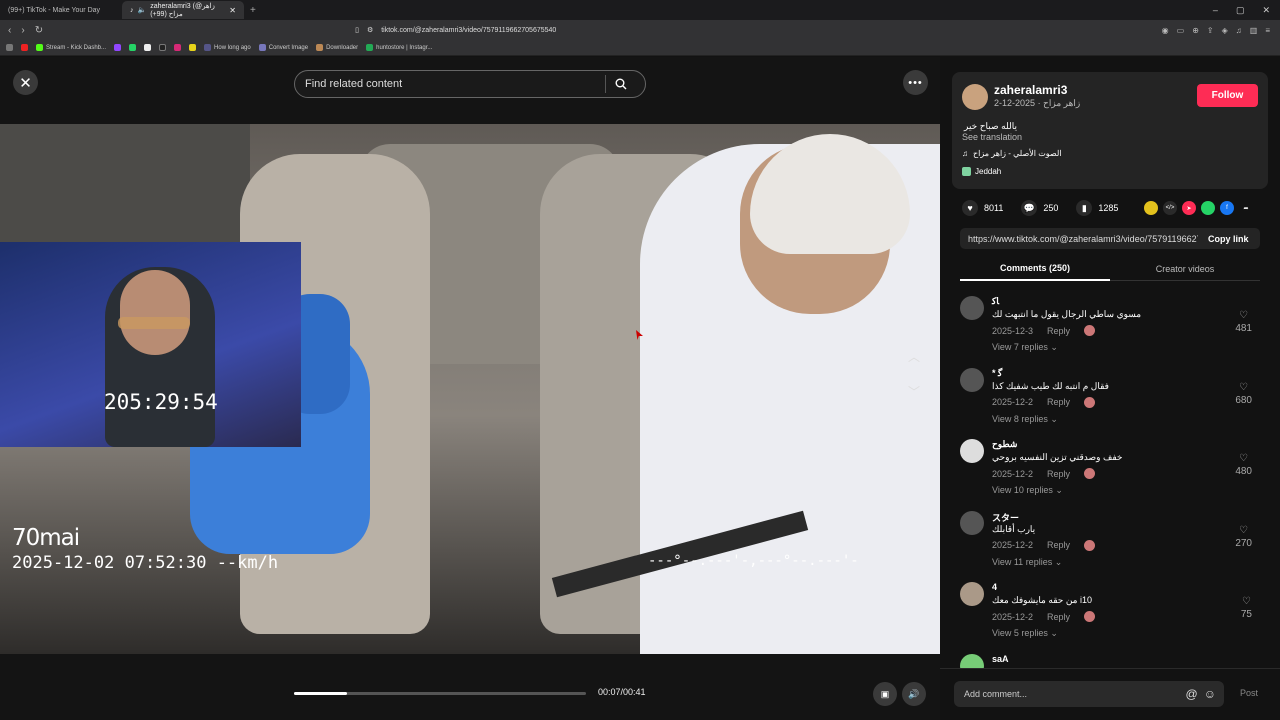 This screenshot has width=1280, height=720. I want to click on view-replies-button: View 5 replies ⌄, so click(1025, 633).